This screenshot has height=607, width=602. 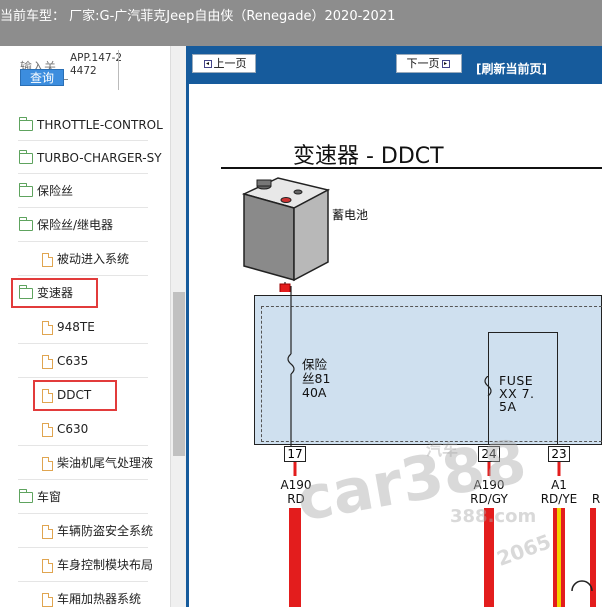 What do you see at coordinates (350, 215) in the screenshot?
I see `battery-label: 蓄电池` at bounding box center [350, 215].